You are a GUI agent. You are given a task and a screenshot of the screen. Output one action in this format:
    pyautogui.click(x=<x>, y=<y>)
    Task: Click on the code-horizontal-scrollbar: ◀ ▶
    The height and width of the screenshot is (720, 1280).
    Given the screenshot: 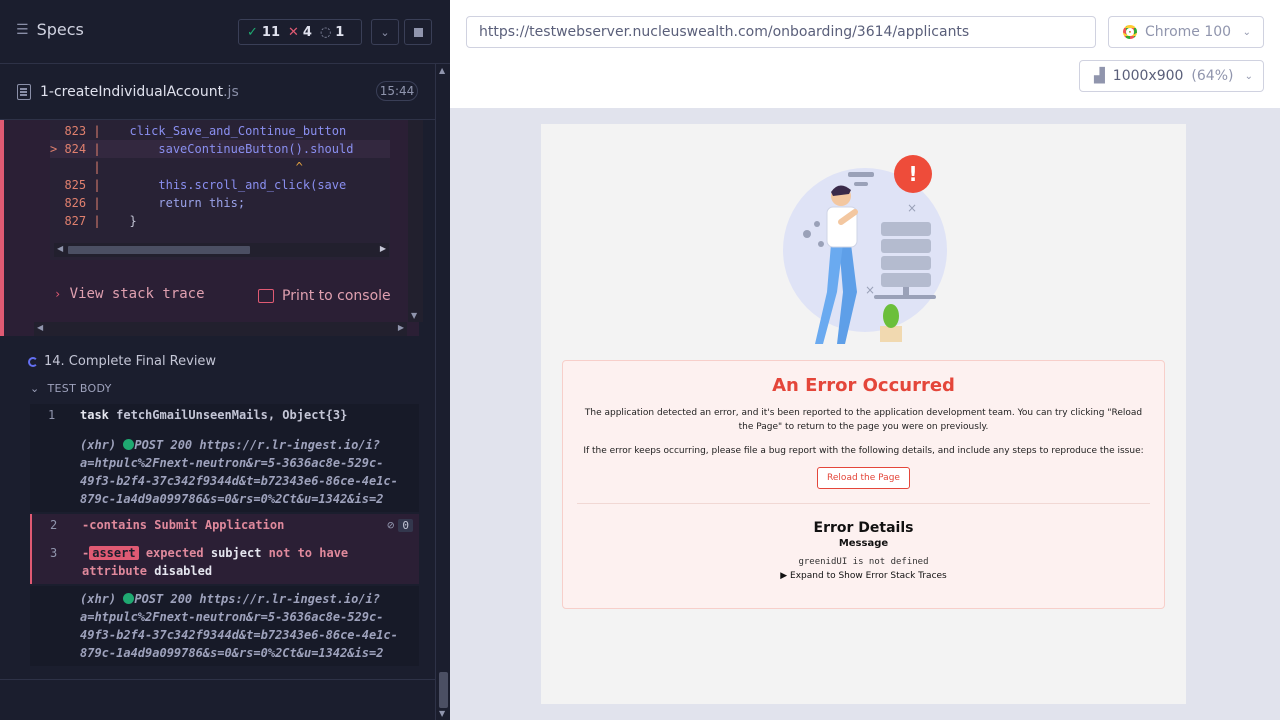 What is the action you would take?
    pyautogui.click(x=221, y=250)
    